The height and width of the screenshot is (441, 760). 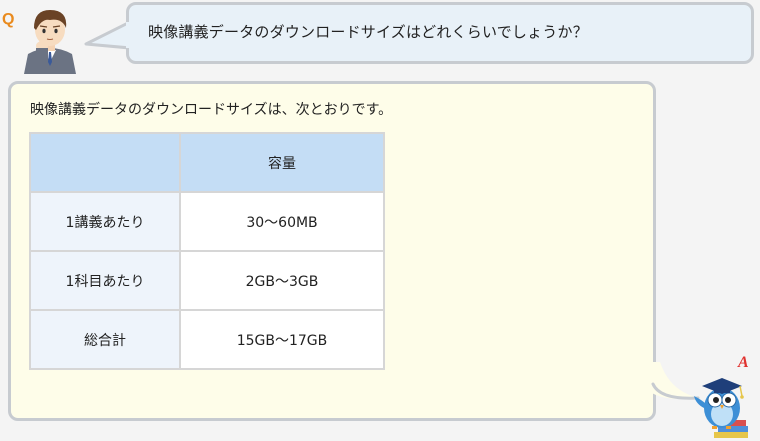 I want to click on question-tail-joint, so click(x=130, y=35).